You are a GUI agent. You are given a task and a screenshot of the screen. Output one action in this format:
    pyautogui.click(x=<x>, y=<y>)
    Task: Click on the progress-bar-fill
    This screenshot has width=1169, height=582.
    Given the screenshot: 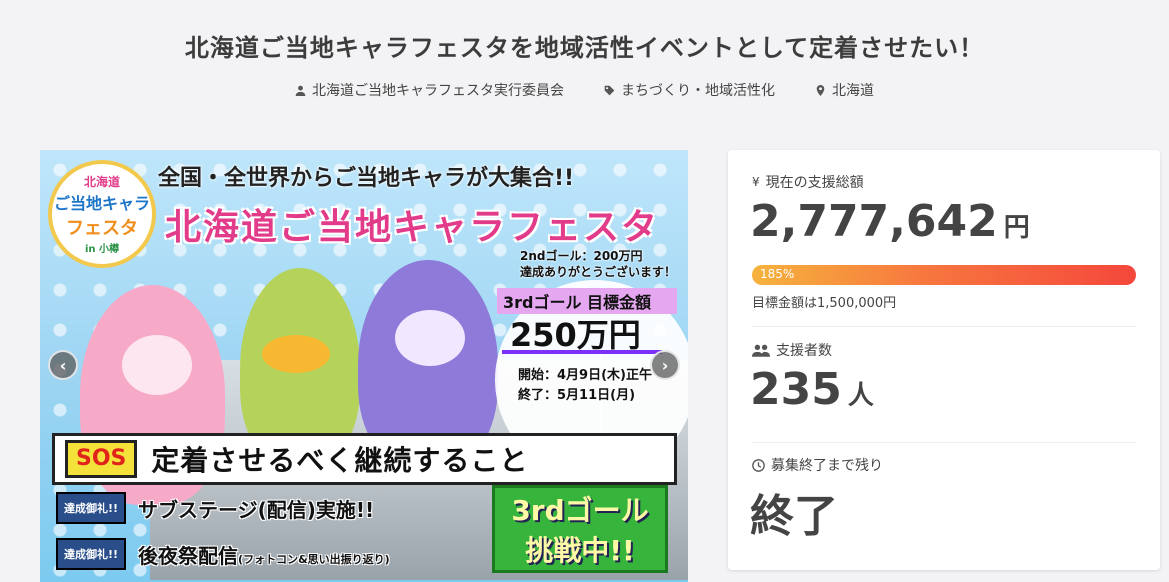 What is the action you would take?
    pyautogui.click(x=944, y=275)
    